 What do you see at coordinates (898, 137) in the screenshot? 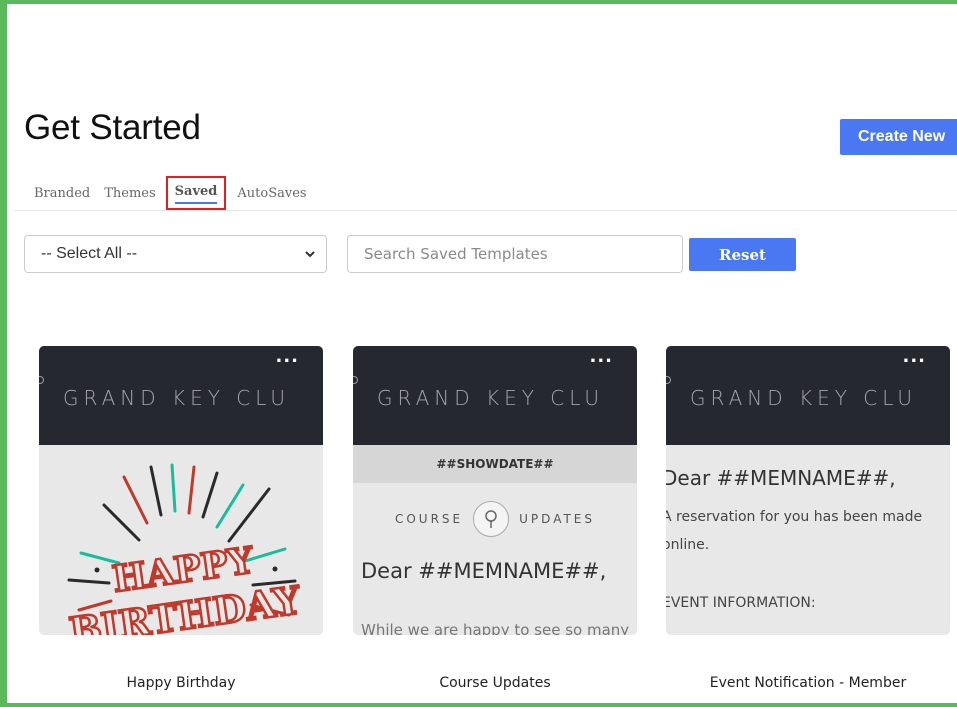
I see `create-new-button: Create New` at bounding box center [898, 137].